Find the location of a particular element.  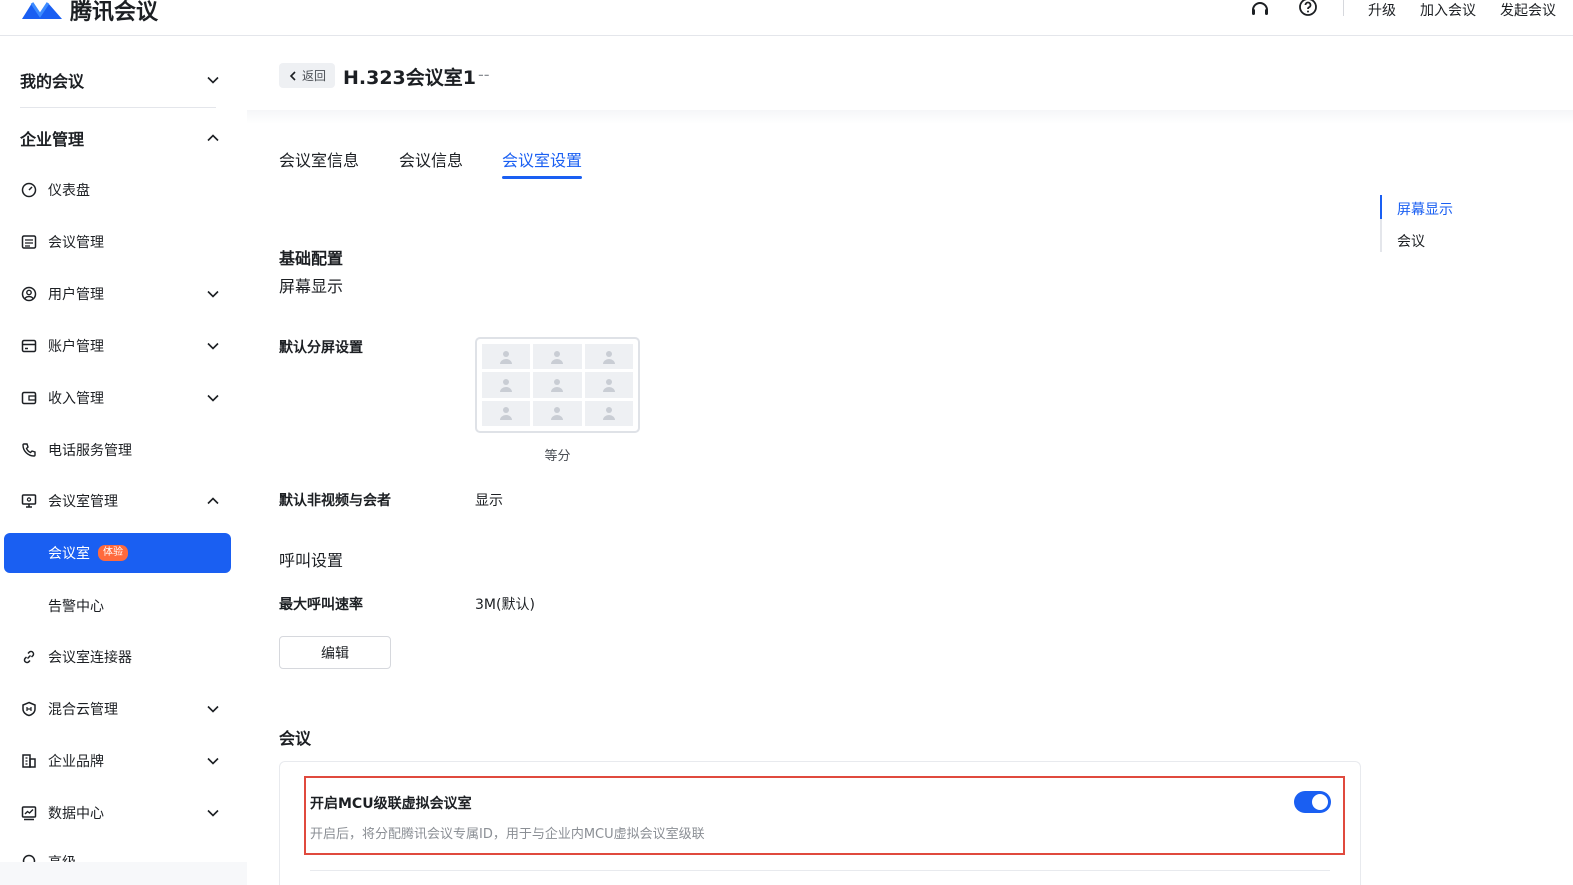

header-shade is located at coordinates (910, 117).